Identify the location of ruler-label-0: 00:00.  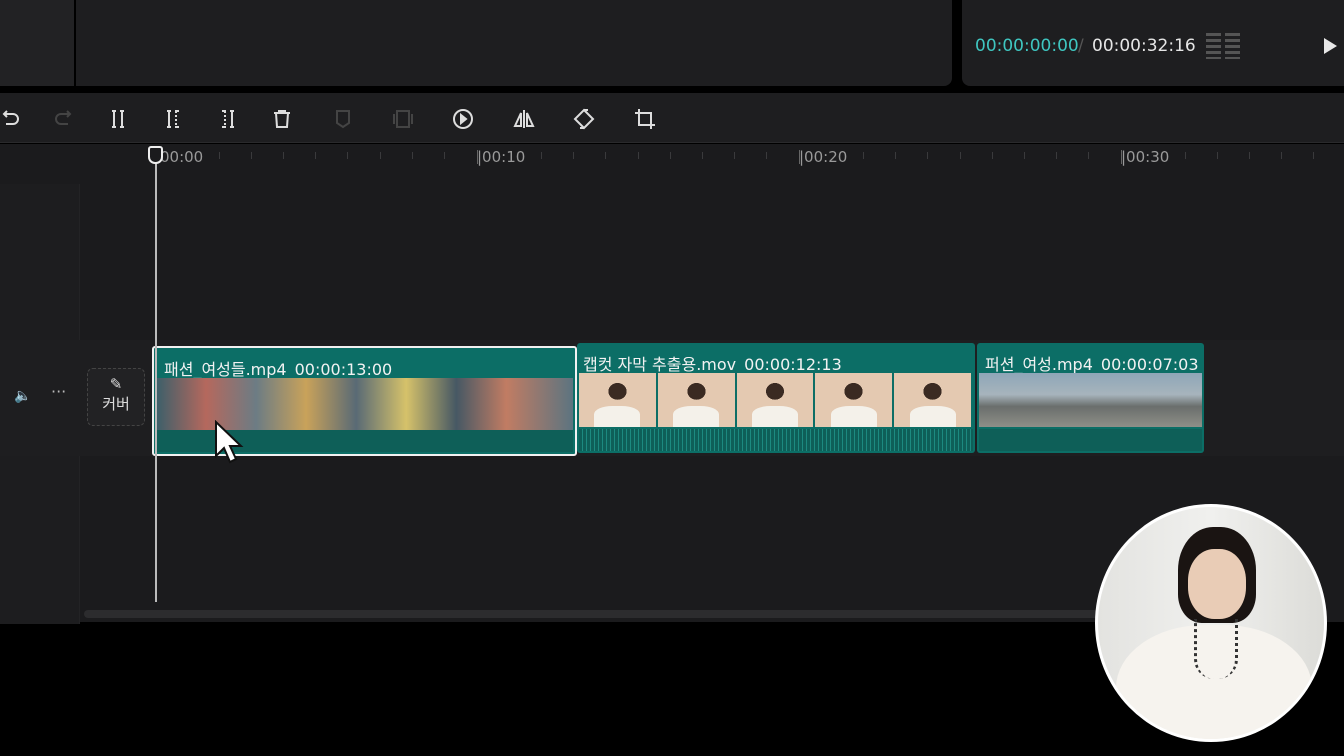
(182, 157).